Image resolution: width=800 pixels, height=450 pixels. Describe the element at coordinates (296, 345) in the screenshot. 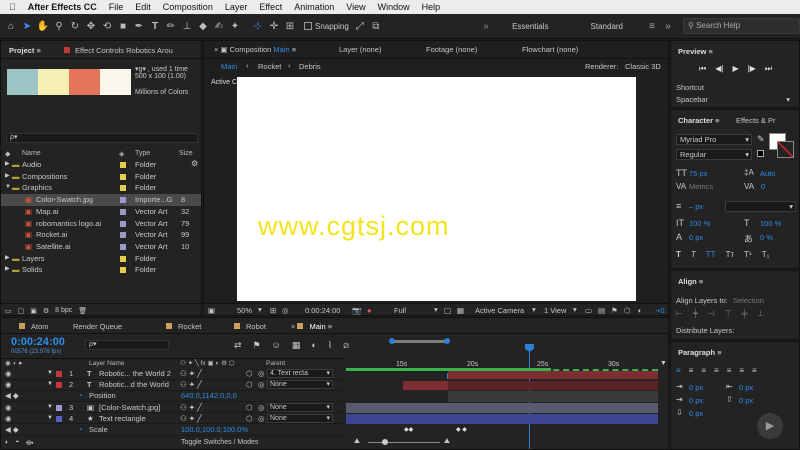

I see `frame-blending-icon: ▦` at that location.